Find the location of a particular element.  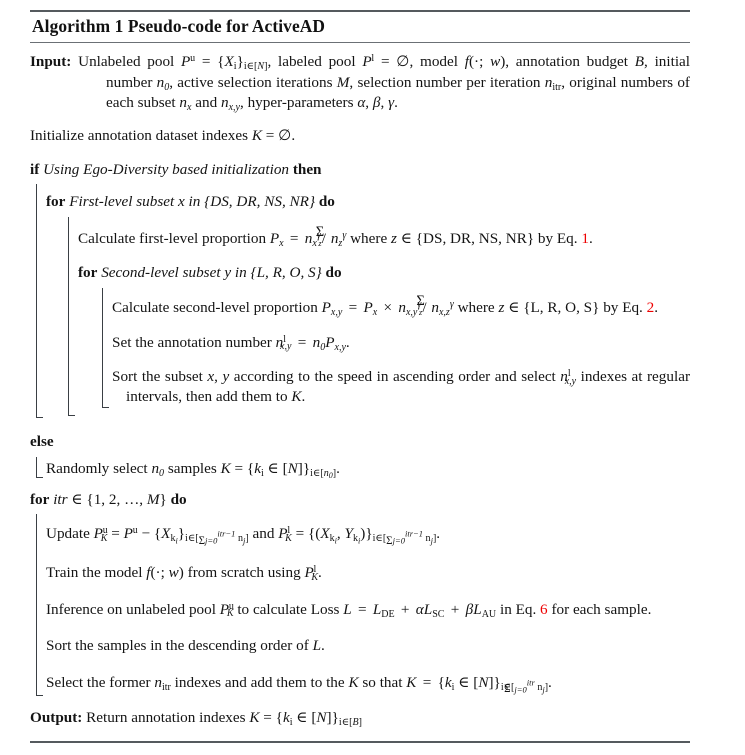

then-keyword: then is located at coordinates (307, 169).